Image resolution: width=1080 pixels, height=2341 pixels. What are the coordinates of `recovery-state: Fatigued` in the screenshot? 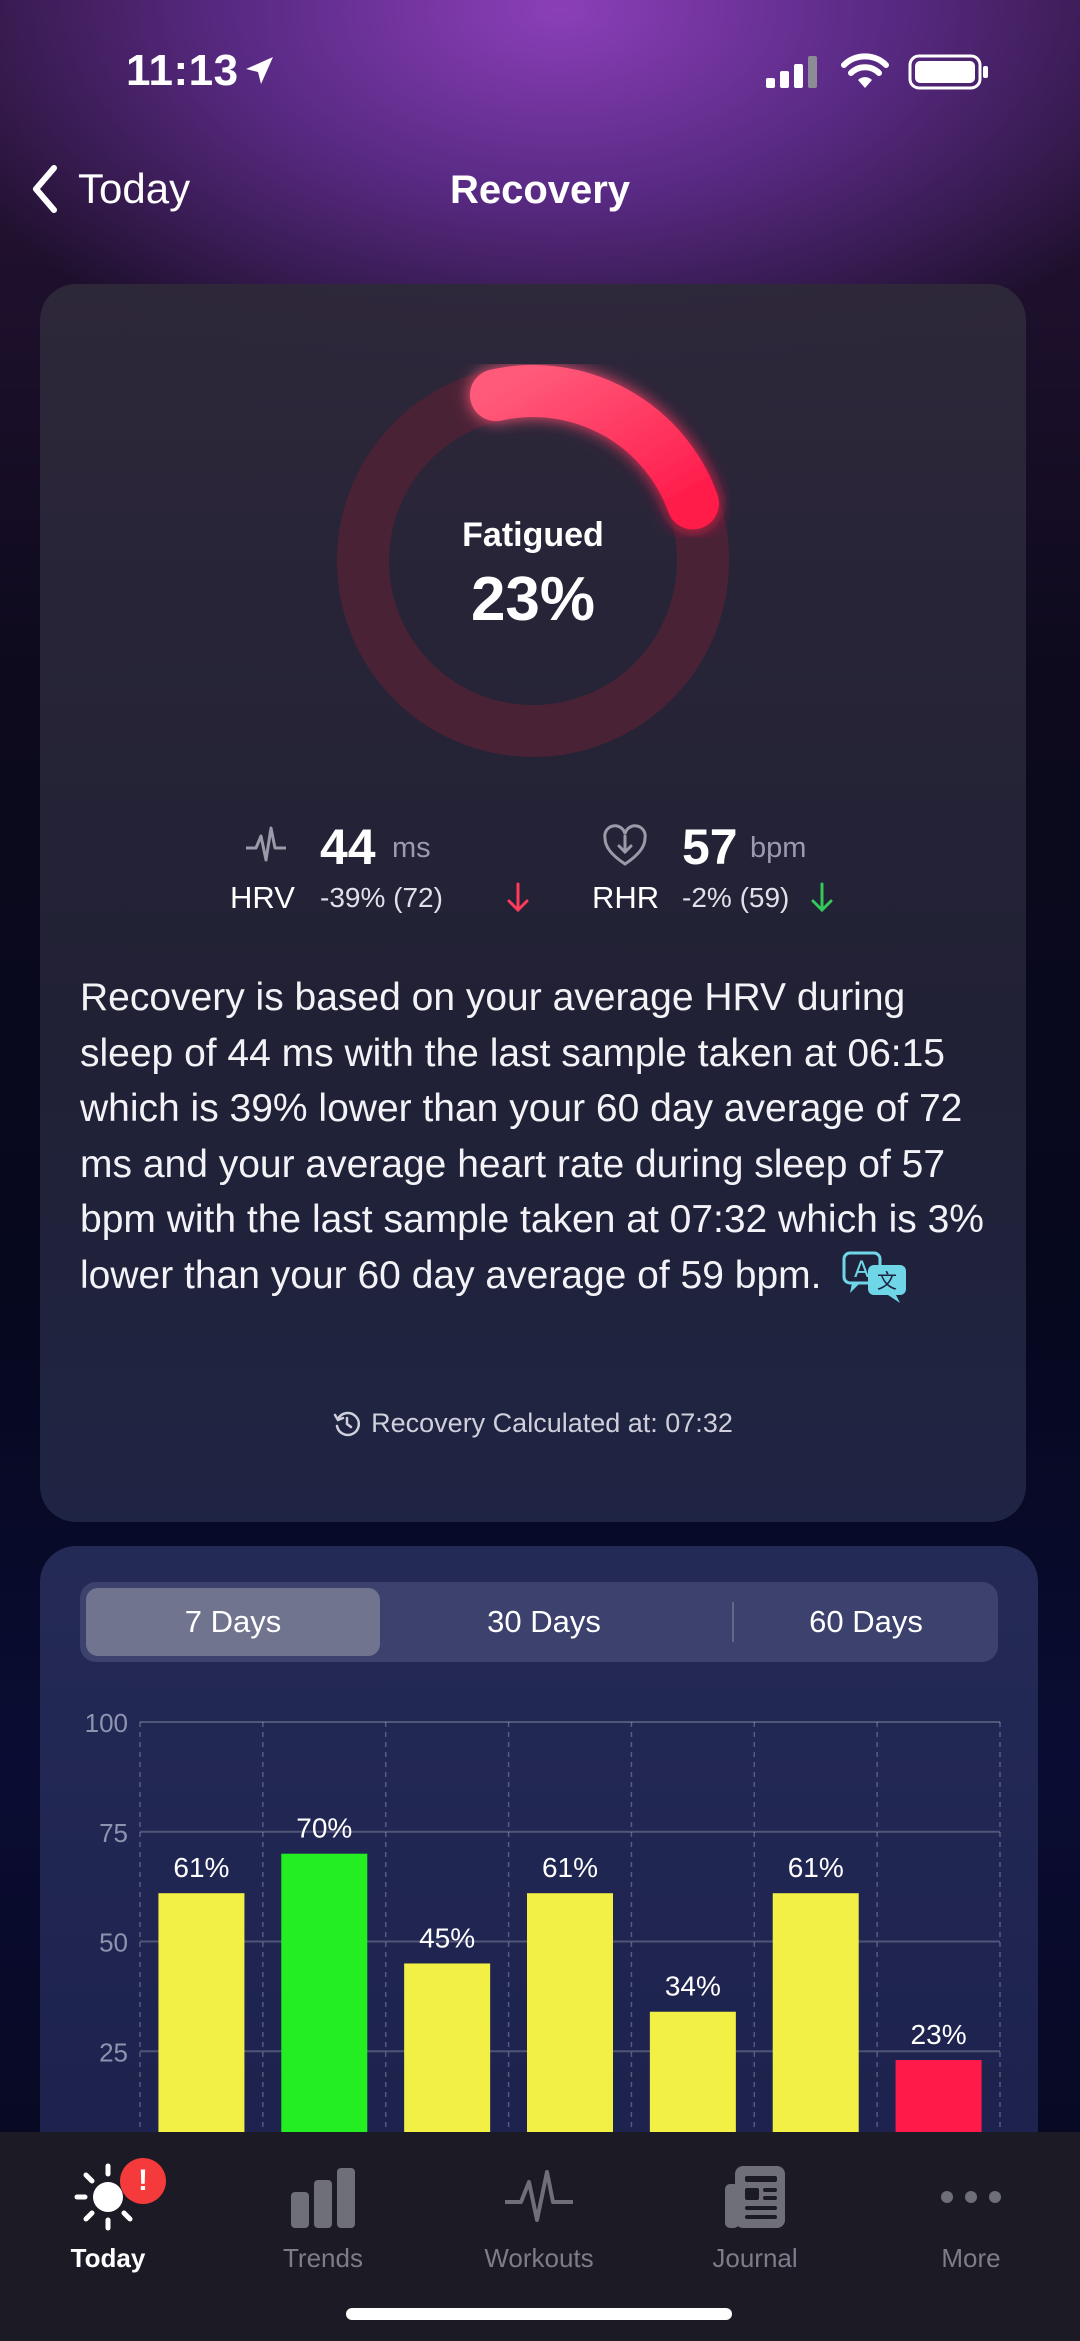 It's located at (533, 535).